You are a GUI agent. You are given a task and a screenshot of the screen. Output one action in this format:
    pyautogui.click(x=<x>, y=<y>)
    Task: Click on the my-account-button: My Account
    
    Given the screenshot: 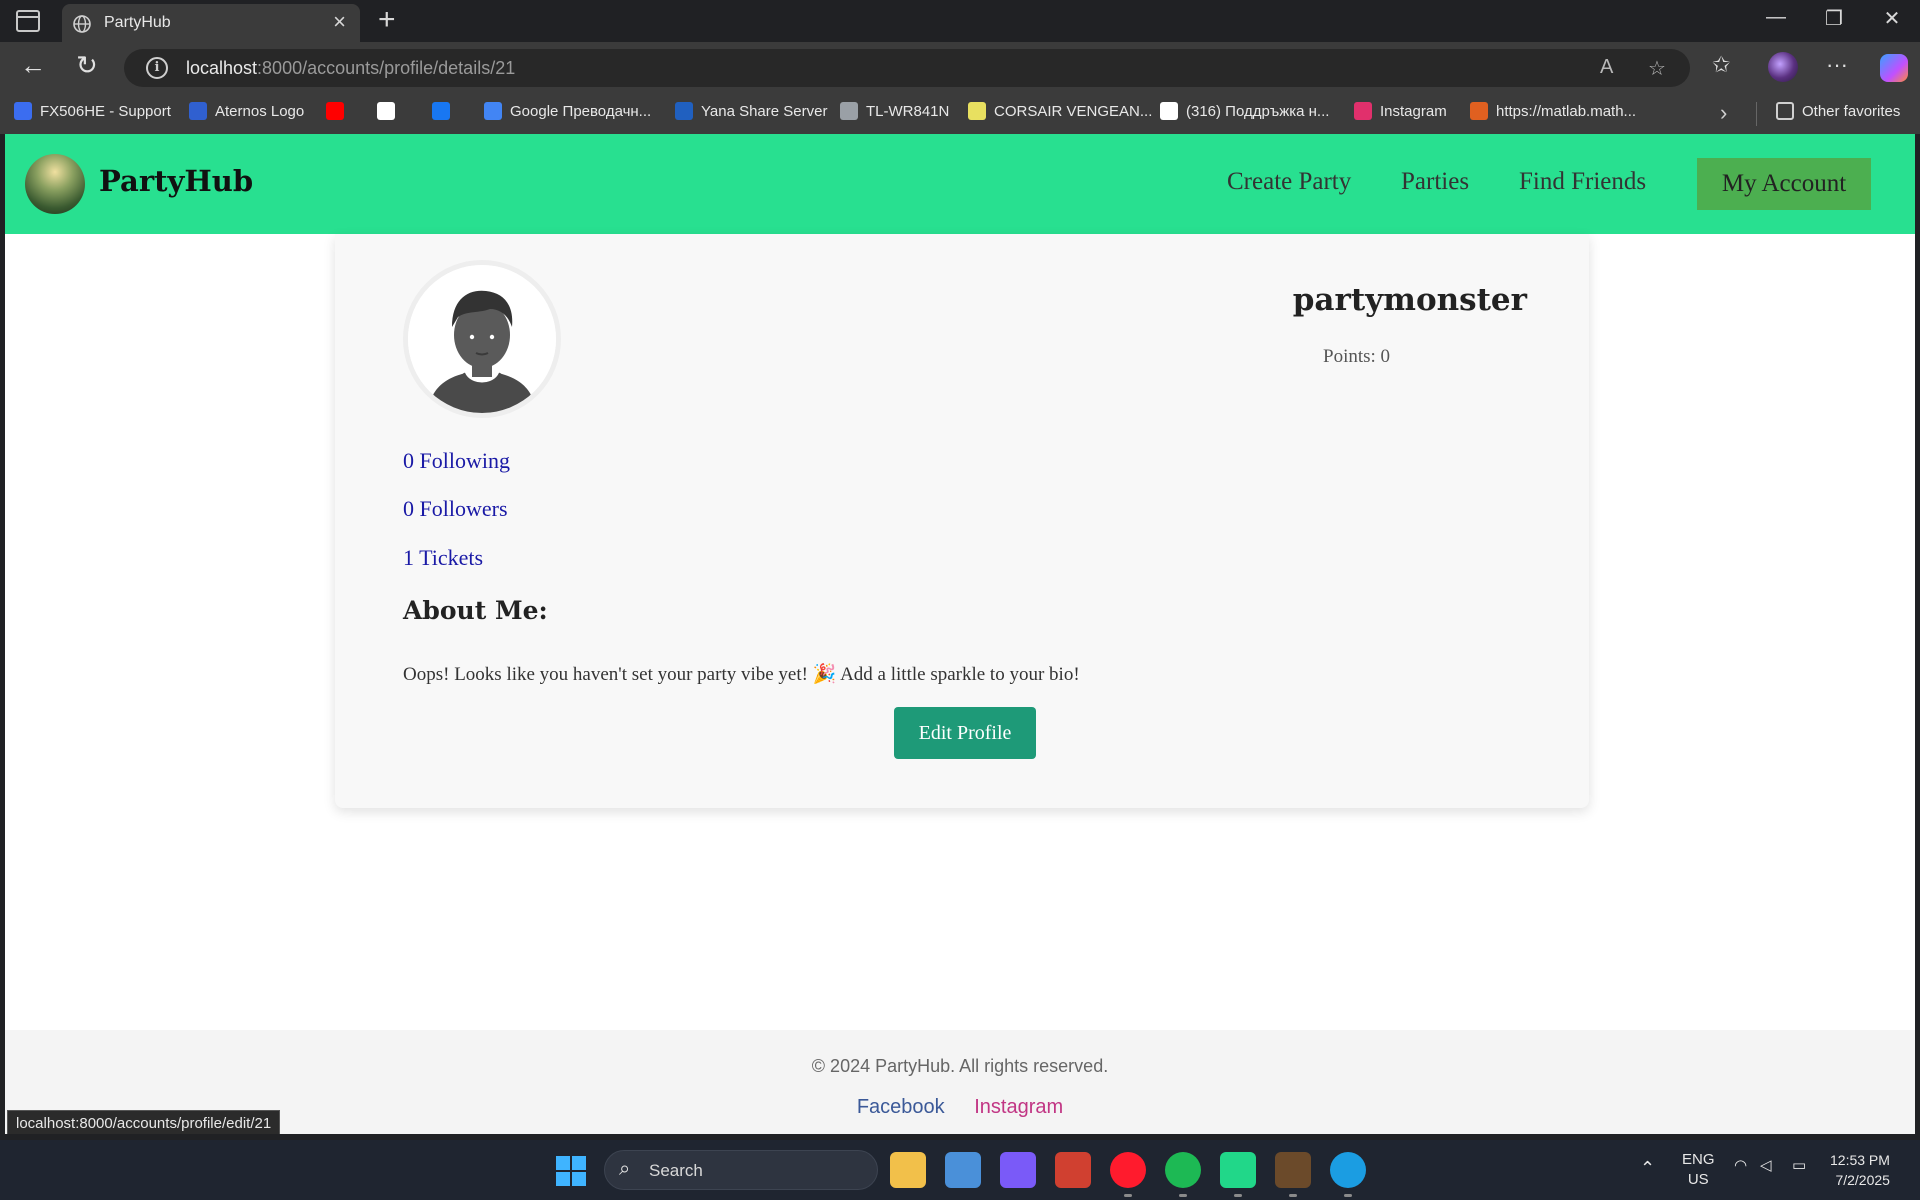 What is the action you would take?
    pyautogui.click(x=1784, y=184)
    